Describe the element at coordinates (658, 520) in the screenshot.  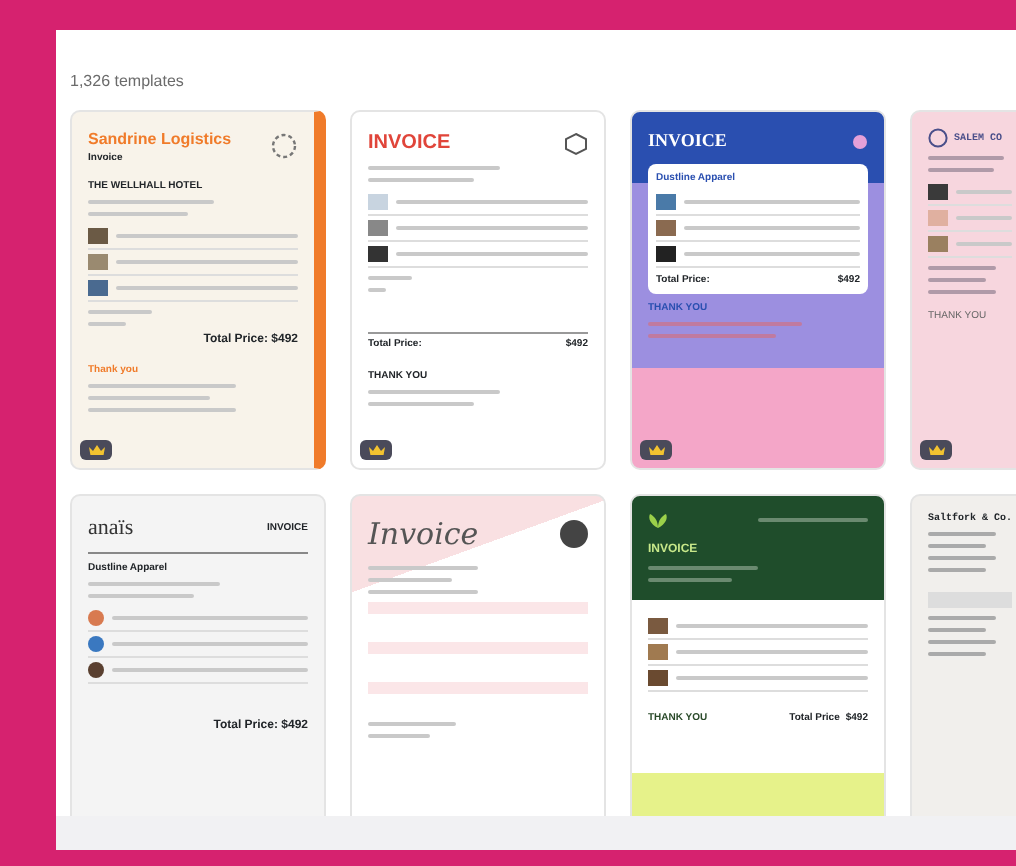
I see `leaf-icon` at that location.